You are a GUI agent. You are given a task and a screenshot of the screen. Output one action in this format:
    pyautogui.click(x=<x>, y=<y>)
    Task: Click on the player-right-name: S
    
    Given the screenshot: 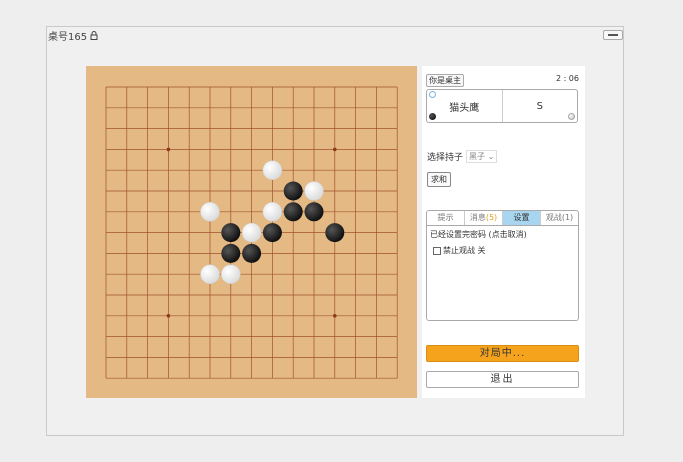 What is the action you would take?
    pyautogui.click(x=539, y=106)
    